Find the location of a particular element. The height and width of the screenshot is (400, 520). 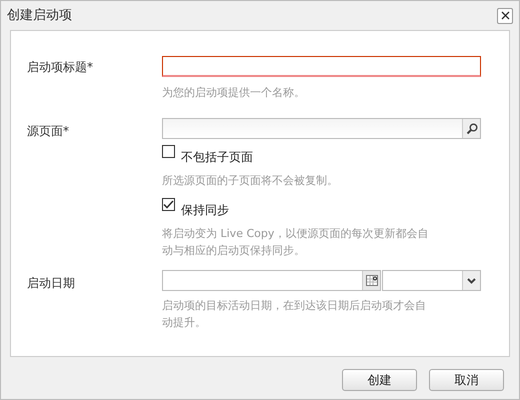

checkbox-label: 不包括子页面 is located at coordinates (217, 157).